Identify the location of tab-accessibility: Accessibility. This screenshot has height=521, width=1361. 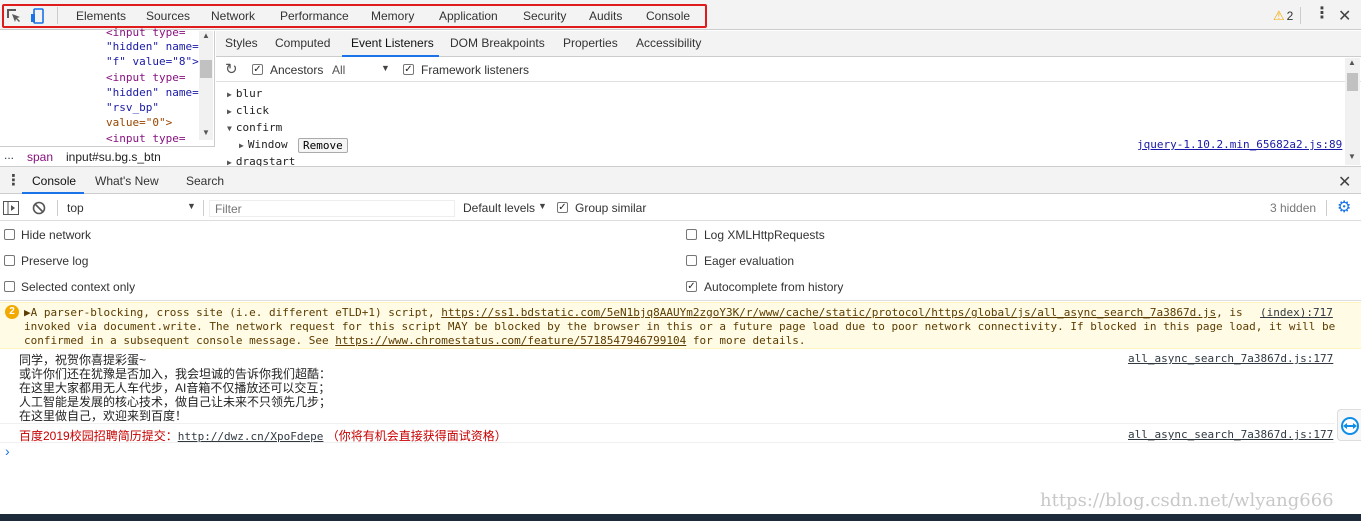
(668, 43).